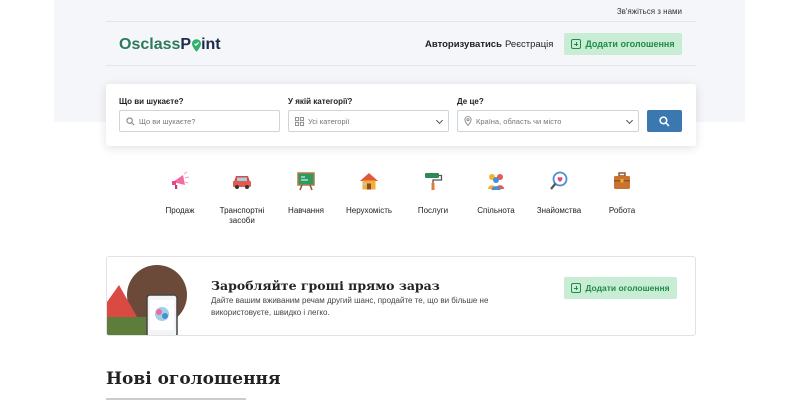  Describe the element at coordinates (242, 215) in the screenshot. I see `category-label-vehicles: Транспортні засоби` at that location.